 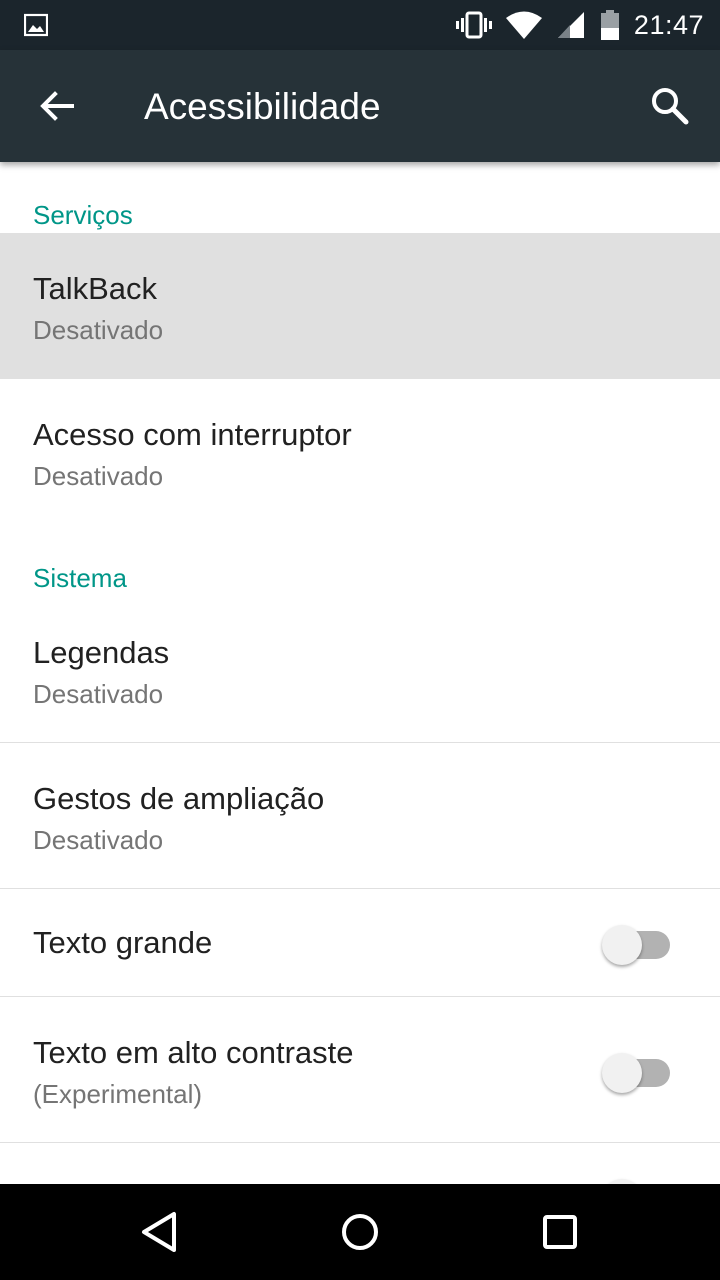 I want to click on list-item-talkback: TalkBack Desativado, so click(x=360, y=306).